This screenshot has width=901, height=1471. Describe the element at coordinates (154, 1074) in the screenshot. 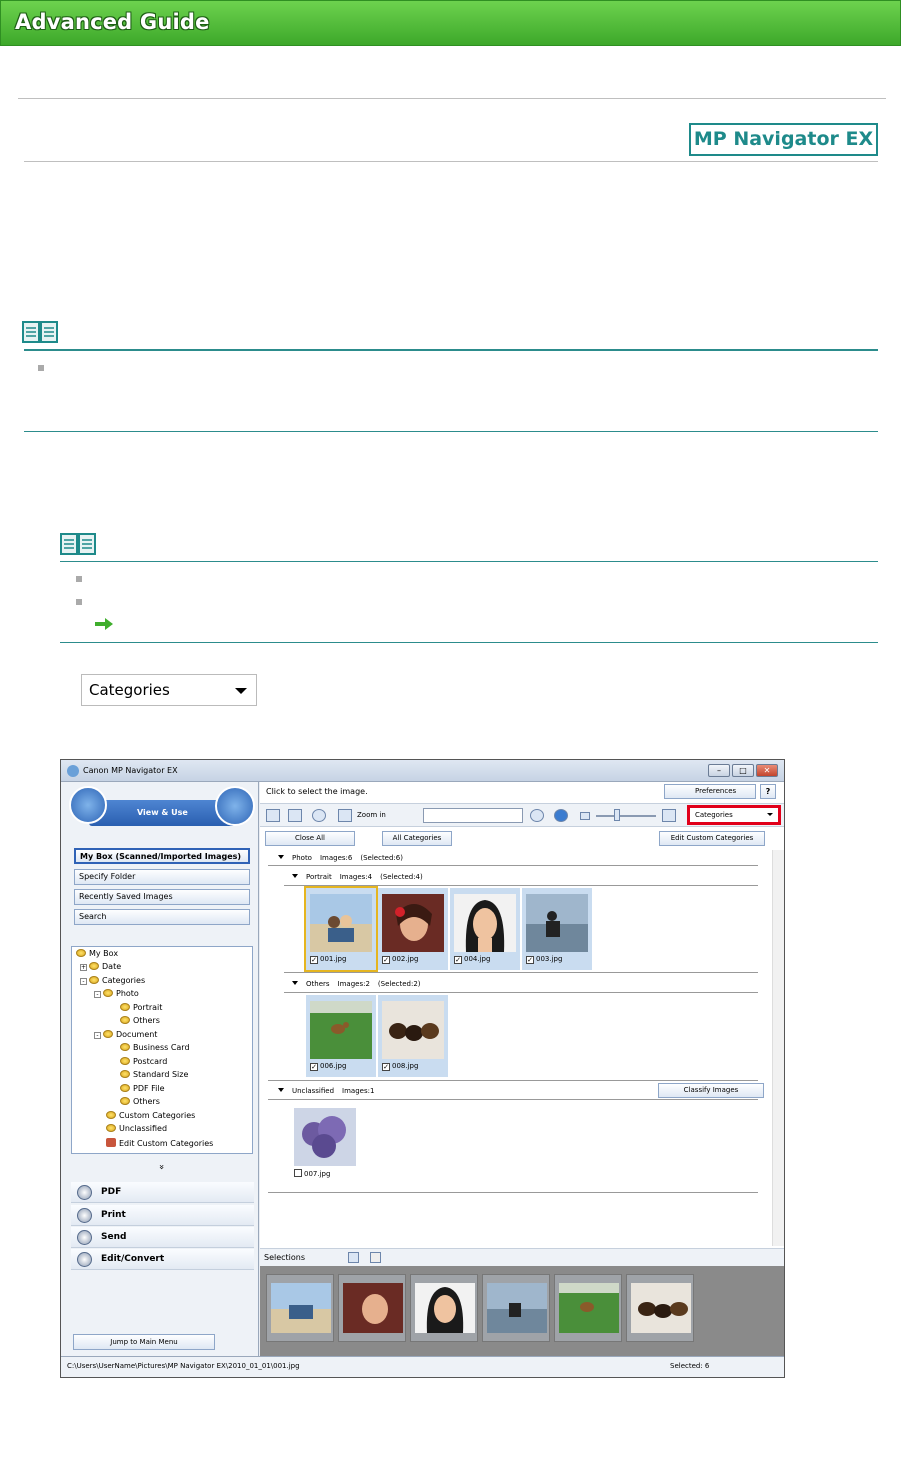

I see `tree-item-standard-size: Standard Size` at that location.